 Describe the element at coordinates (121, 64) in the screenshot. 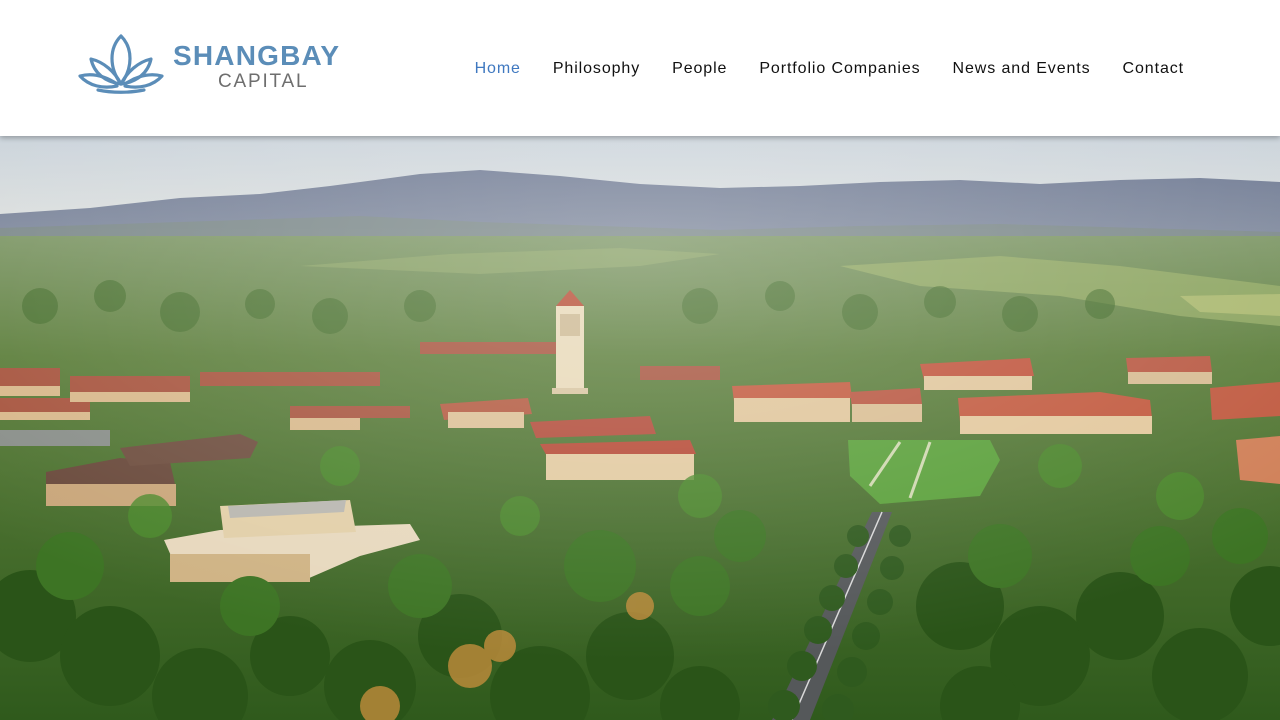

I see `lotus-icon` at that location.